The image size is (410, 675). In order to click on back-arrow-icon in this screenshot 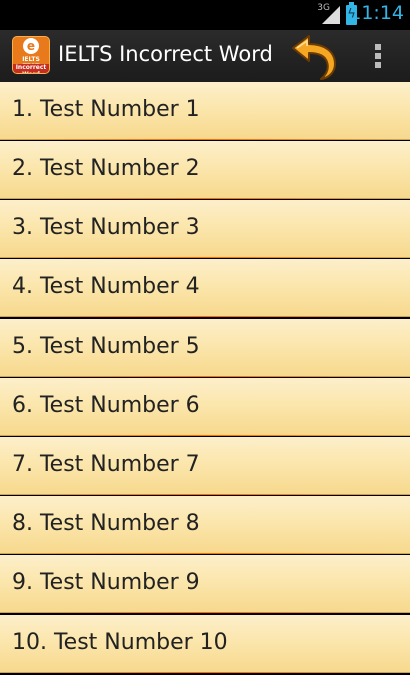, I will do `click(314, 57)`.